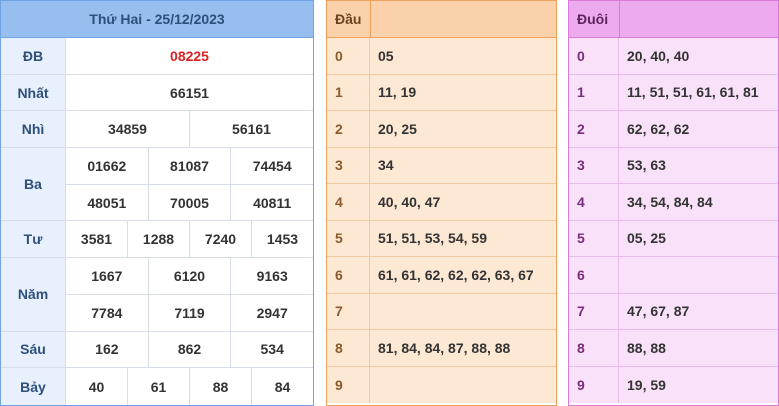  Describe the element at coordinates (594, 56) in the screenshot. I see `tail-digit: 0` at that location.